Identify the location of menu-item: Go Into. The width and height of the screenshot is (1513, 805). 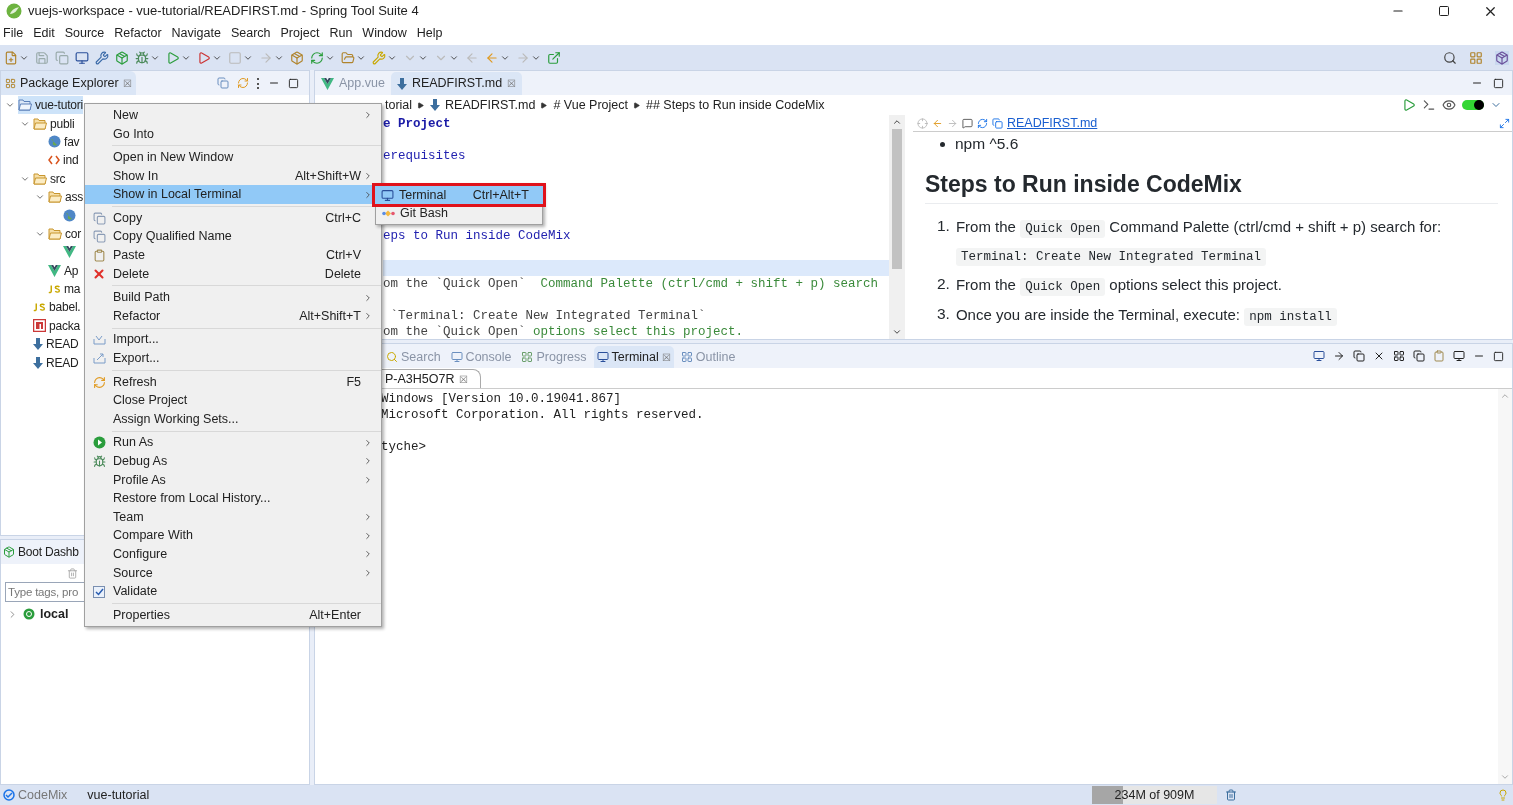
(233, 134).